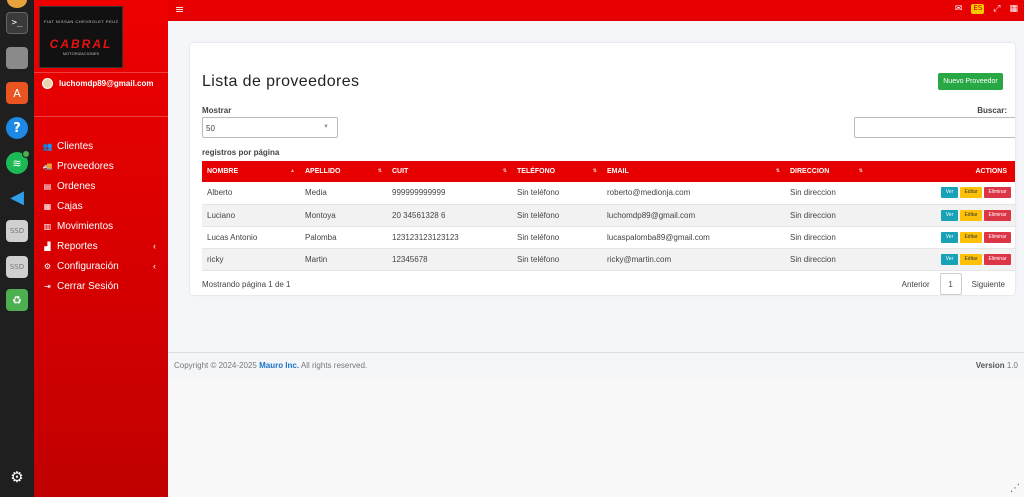 The width and height of the screenshot is (1024, 497). What do you see at coordinates (88, 266) in the screenshot?
I see `sidebar-item-label: Configuración` at bounding box center [88, 266].